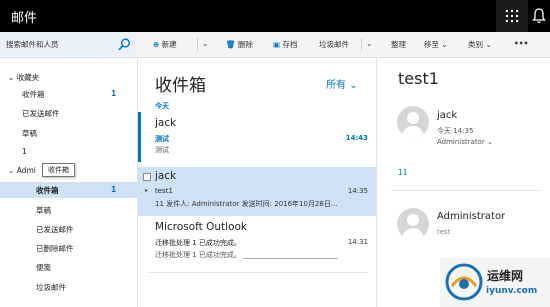 The height and width of the screenshot is (307, 550). I want to click on folder-item-sent: 已发送邮件, so click(55, 229).